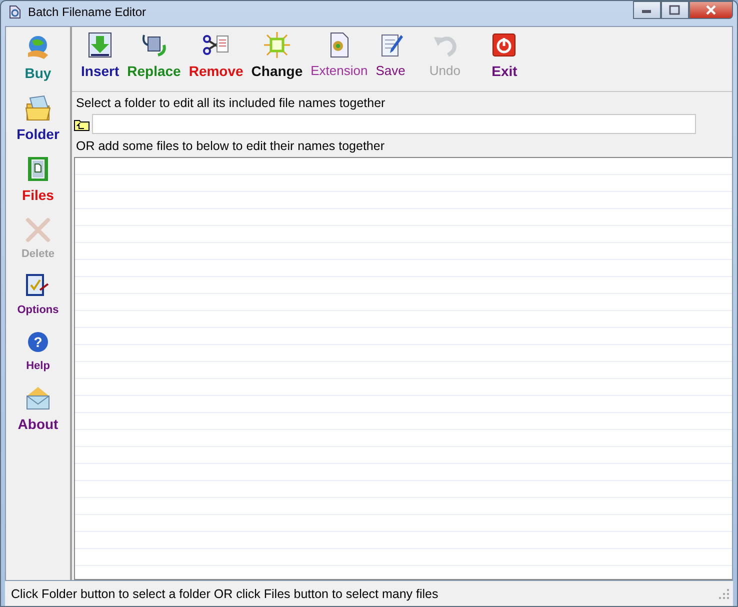 This screenshot has width=738, height=607. Describe the element at coordinates (100, 55) in the screenshot. I see `toolbar-button: Insert` at that location.